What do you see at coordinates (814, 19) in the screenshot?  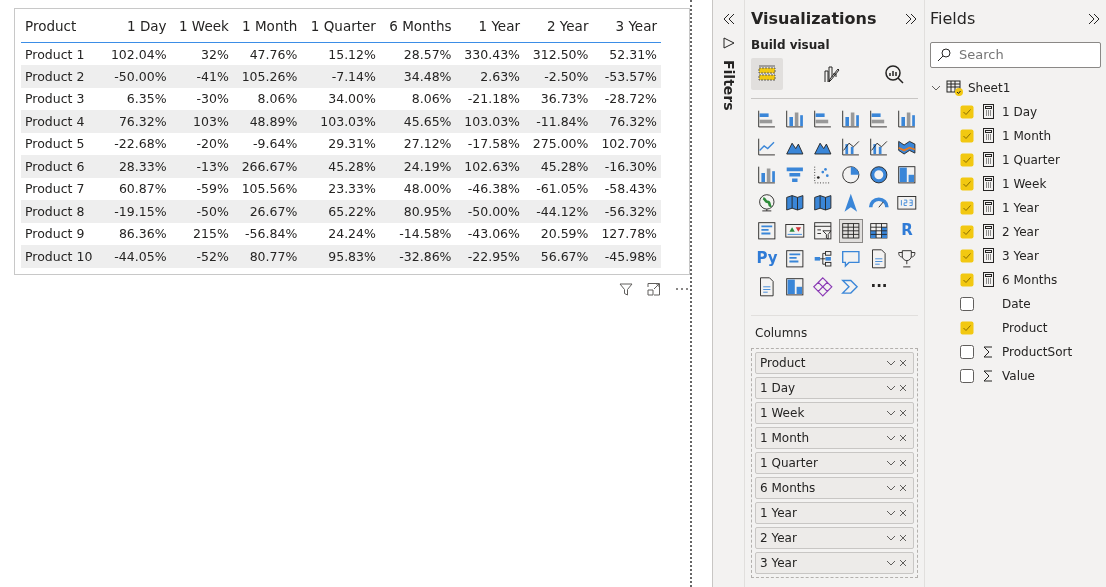 I see `pane-title: Visualizations` at bounding box center [814, 19].